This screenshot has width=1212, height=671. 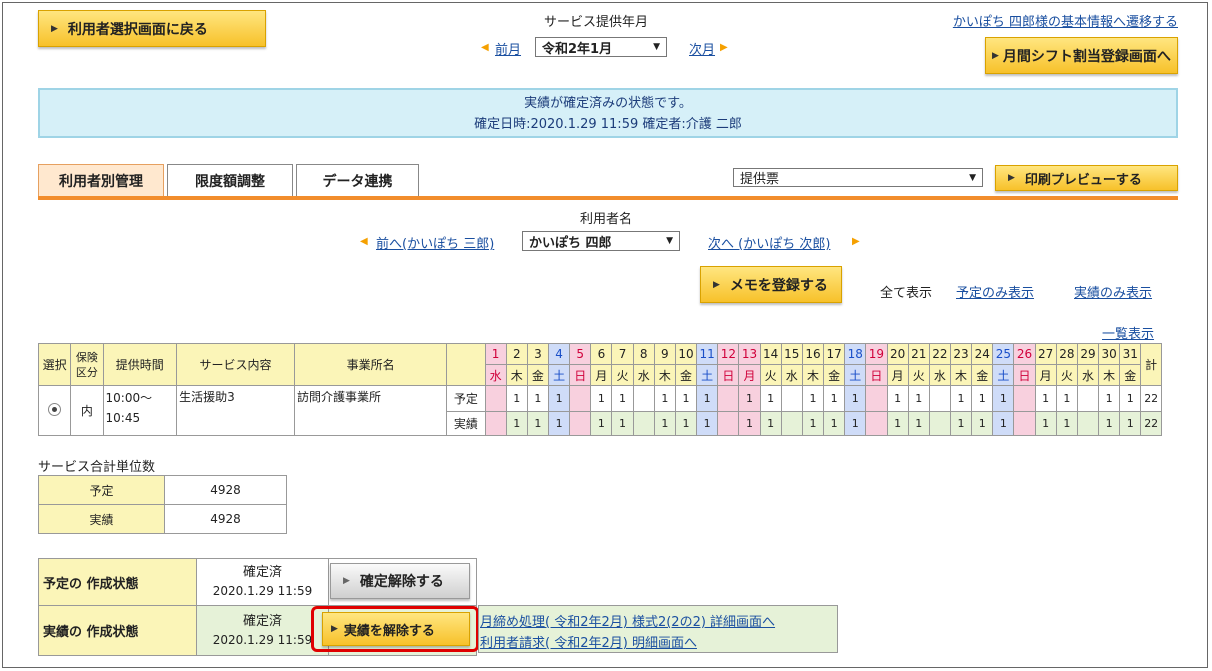 I want to click on day-of-week: 日, so click(x=580, y=375).